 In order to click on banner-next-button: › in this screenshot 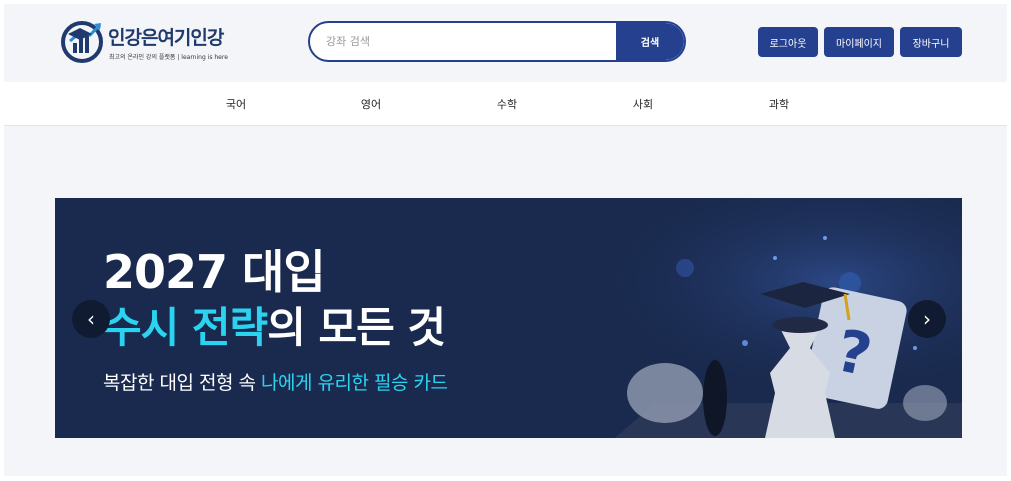, I will do `click(927, 319)`.